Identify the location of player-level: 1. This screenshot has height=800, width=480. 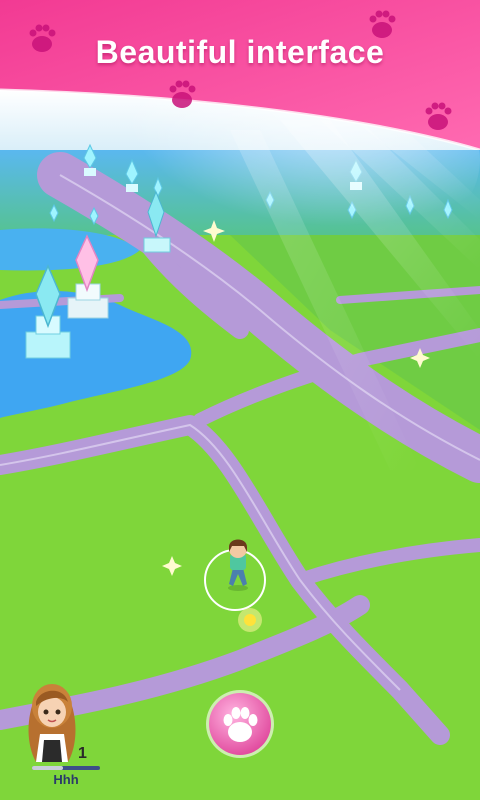
(82, 753).